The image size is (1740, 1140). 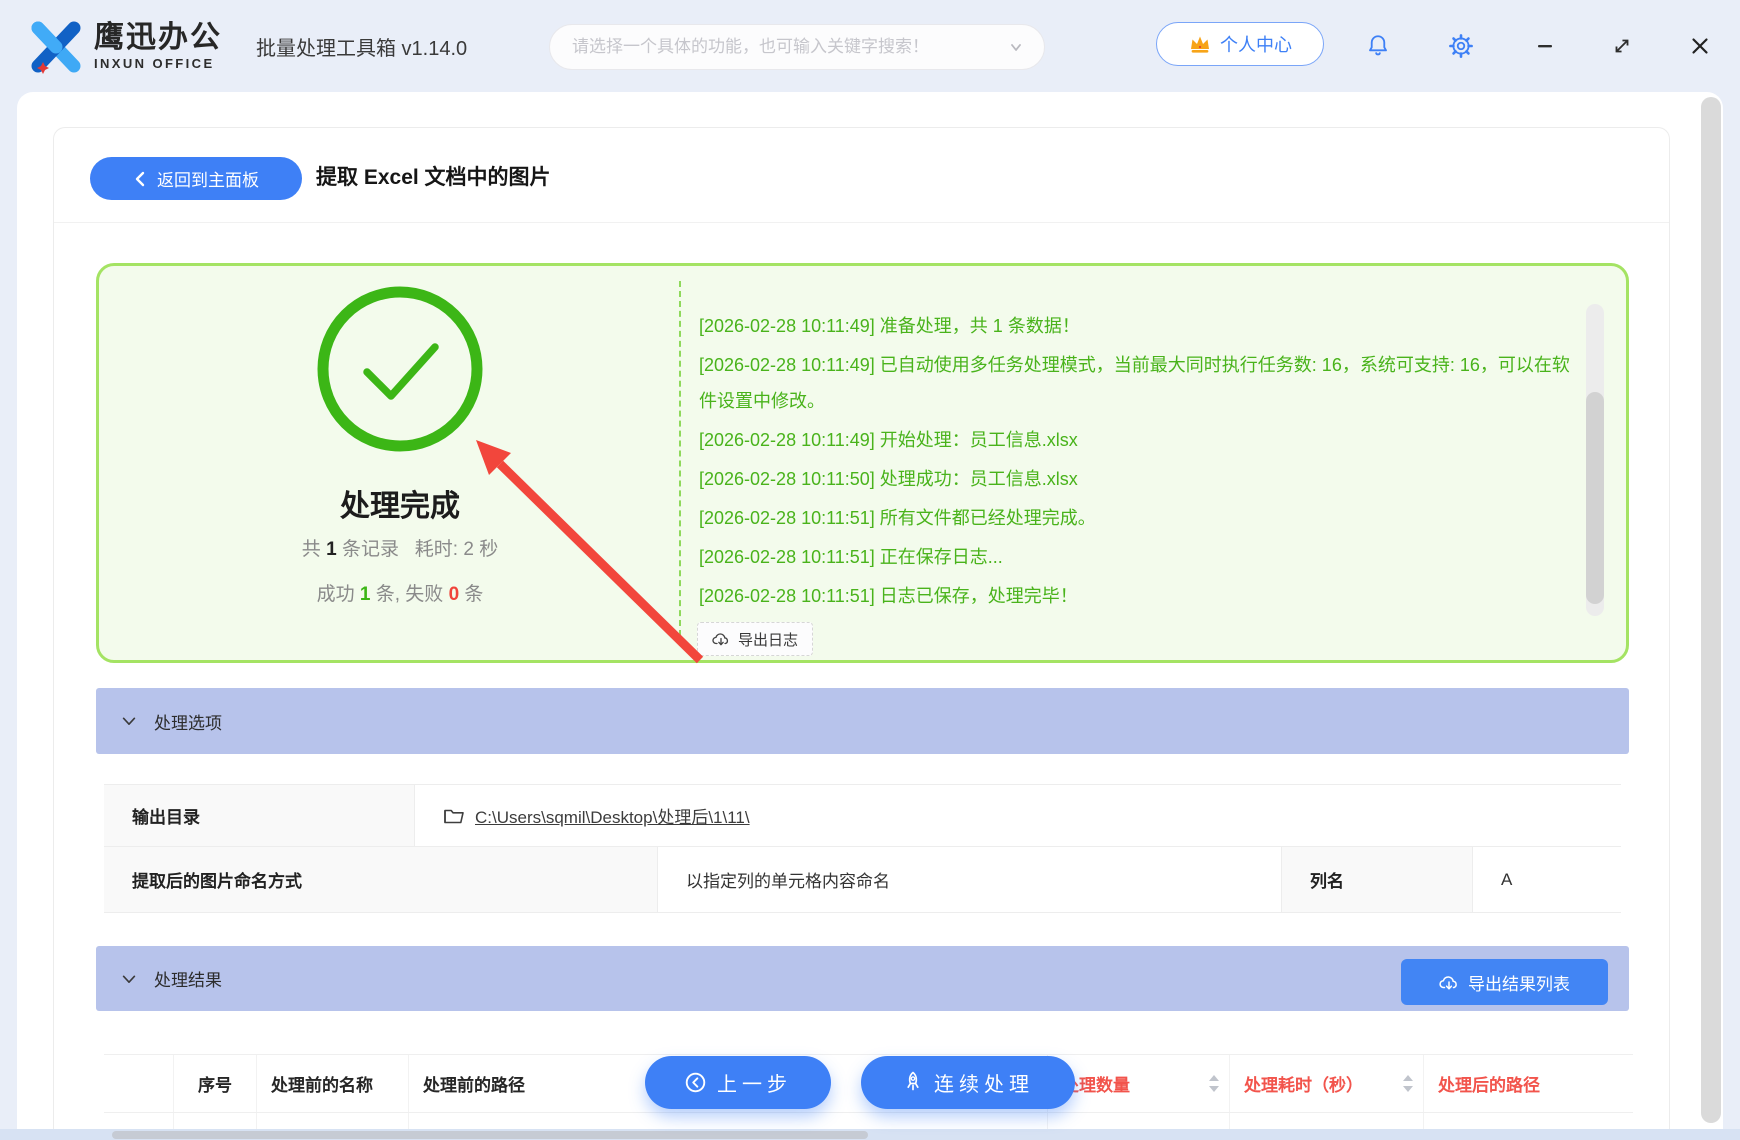 I want to click on title-bar: 鹰迅办公 INXUN OFFICE 批量处理工具箱 v1.14.0 个人中心, so click(x=870, y=46).